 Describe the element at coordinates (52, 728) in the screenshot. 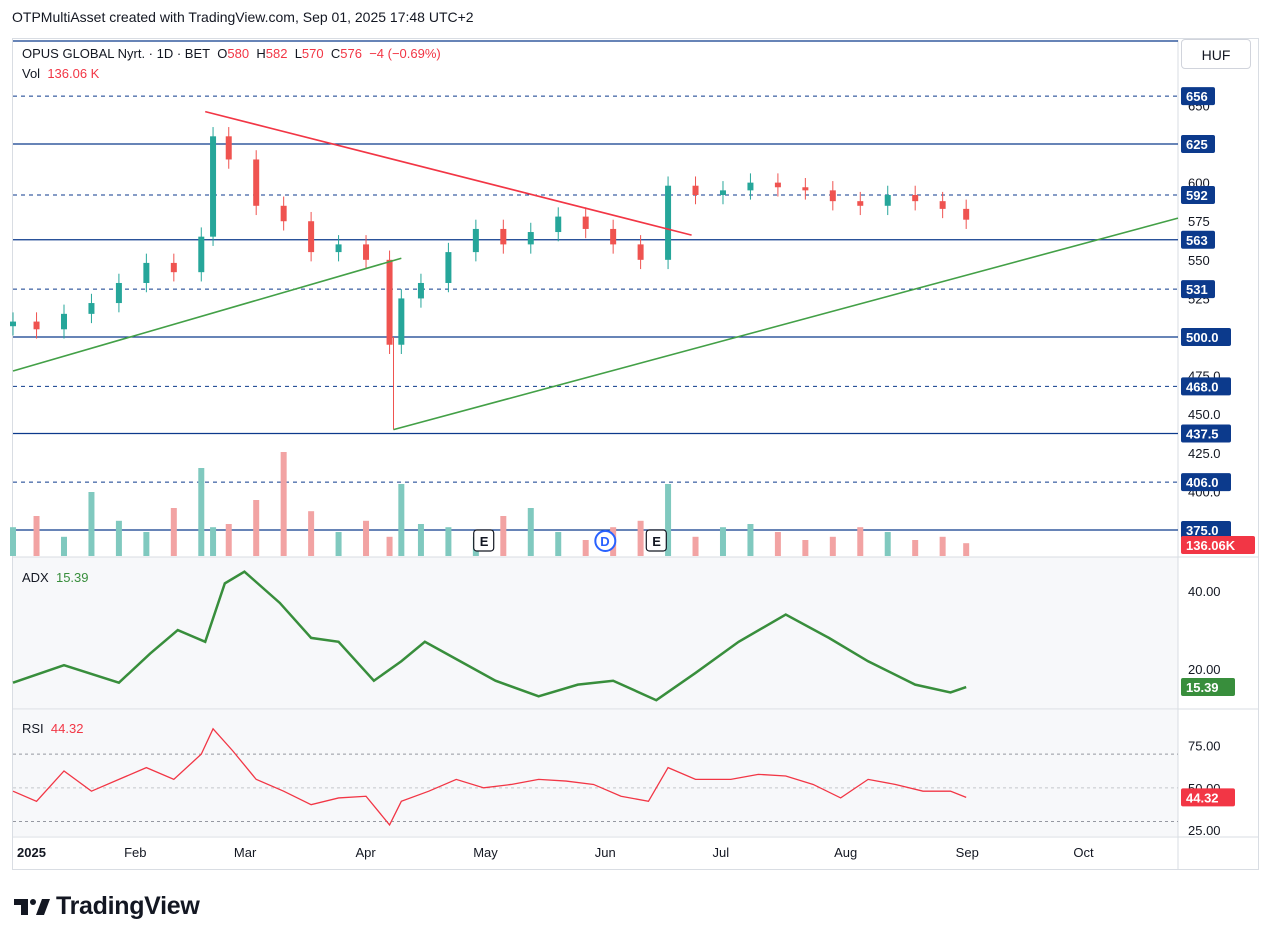

I see `rsi-legend: RSI 44.32` at that location.